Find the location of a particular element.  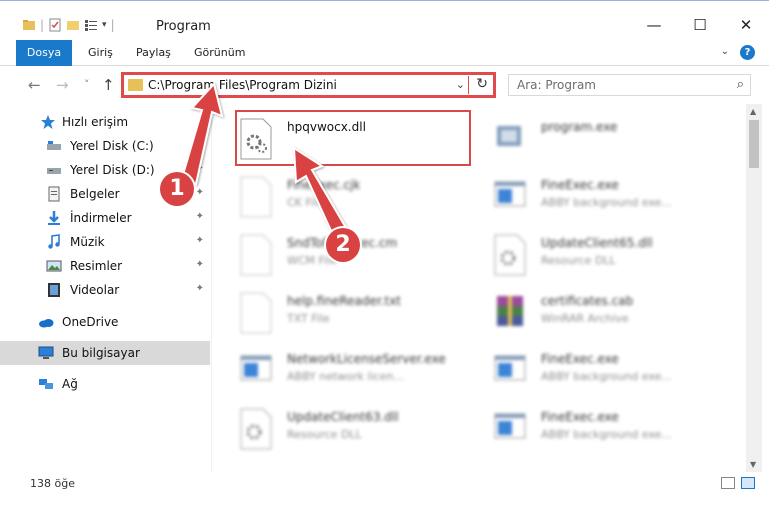

callout-step-2: 2 is located at coordinates (343, 245).